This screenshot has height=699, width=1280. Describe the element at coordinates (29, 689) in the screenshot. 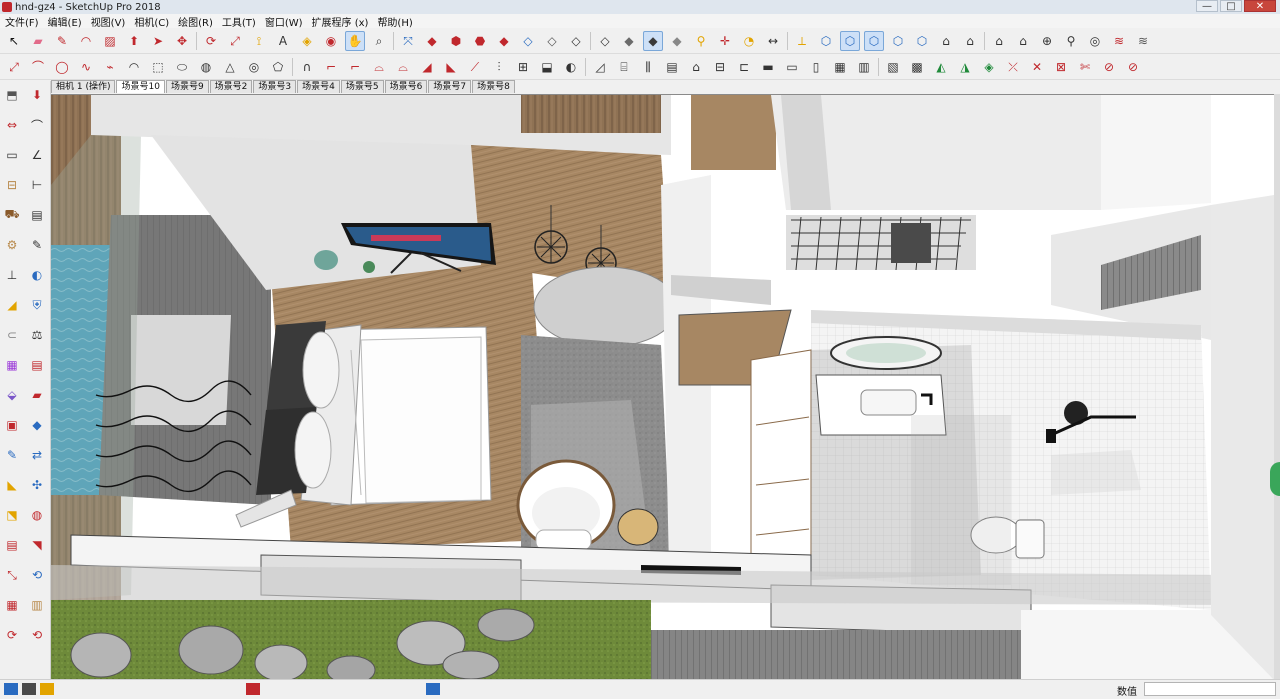

I see `credits-icon` at that location.